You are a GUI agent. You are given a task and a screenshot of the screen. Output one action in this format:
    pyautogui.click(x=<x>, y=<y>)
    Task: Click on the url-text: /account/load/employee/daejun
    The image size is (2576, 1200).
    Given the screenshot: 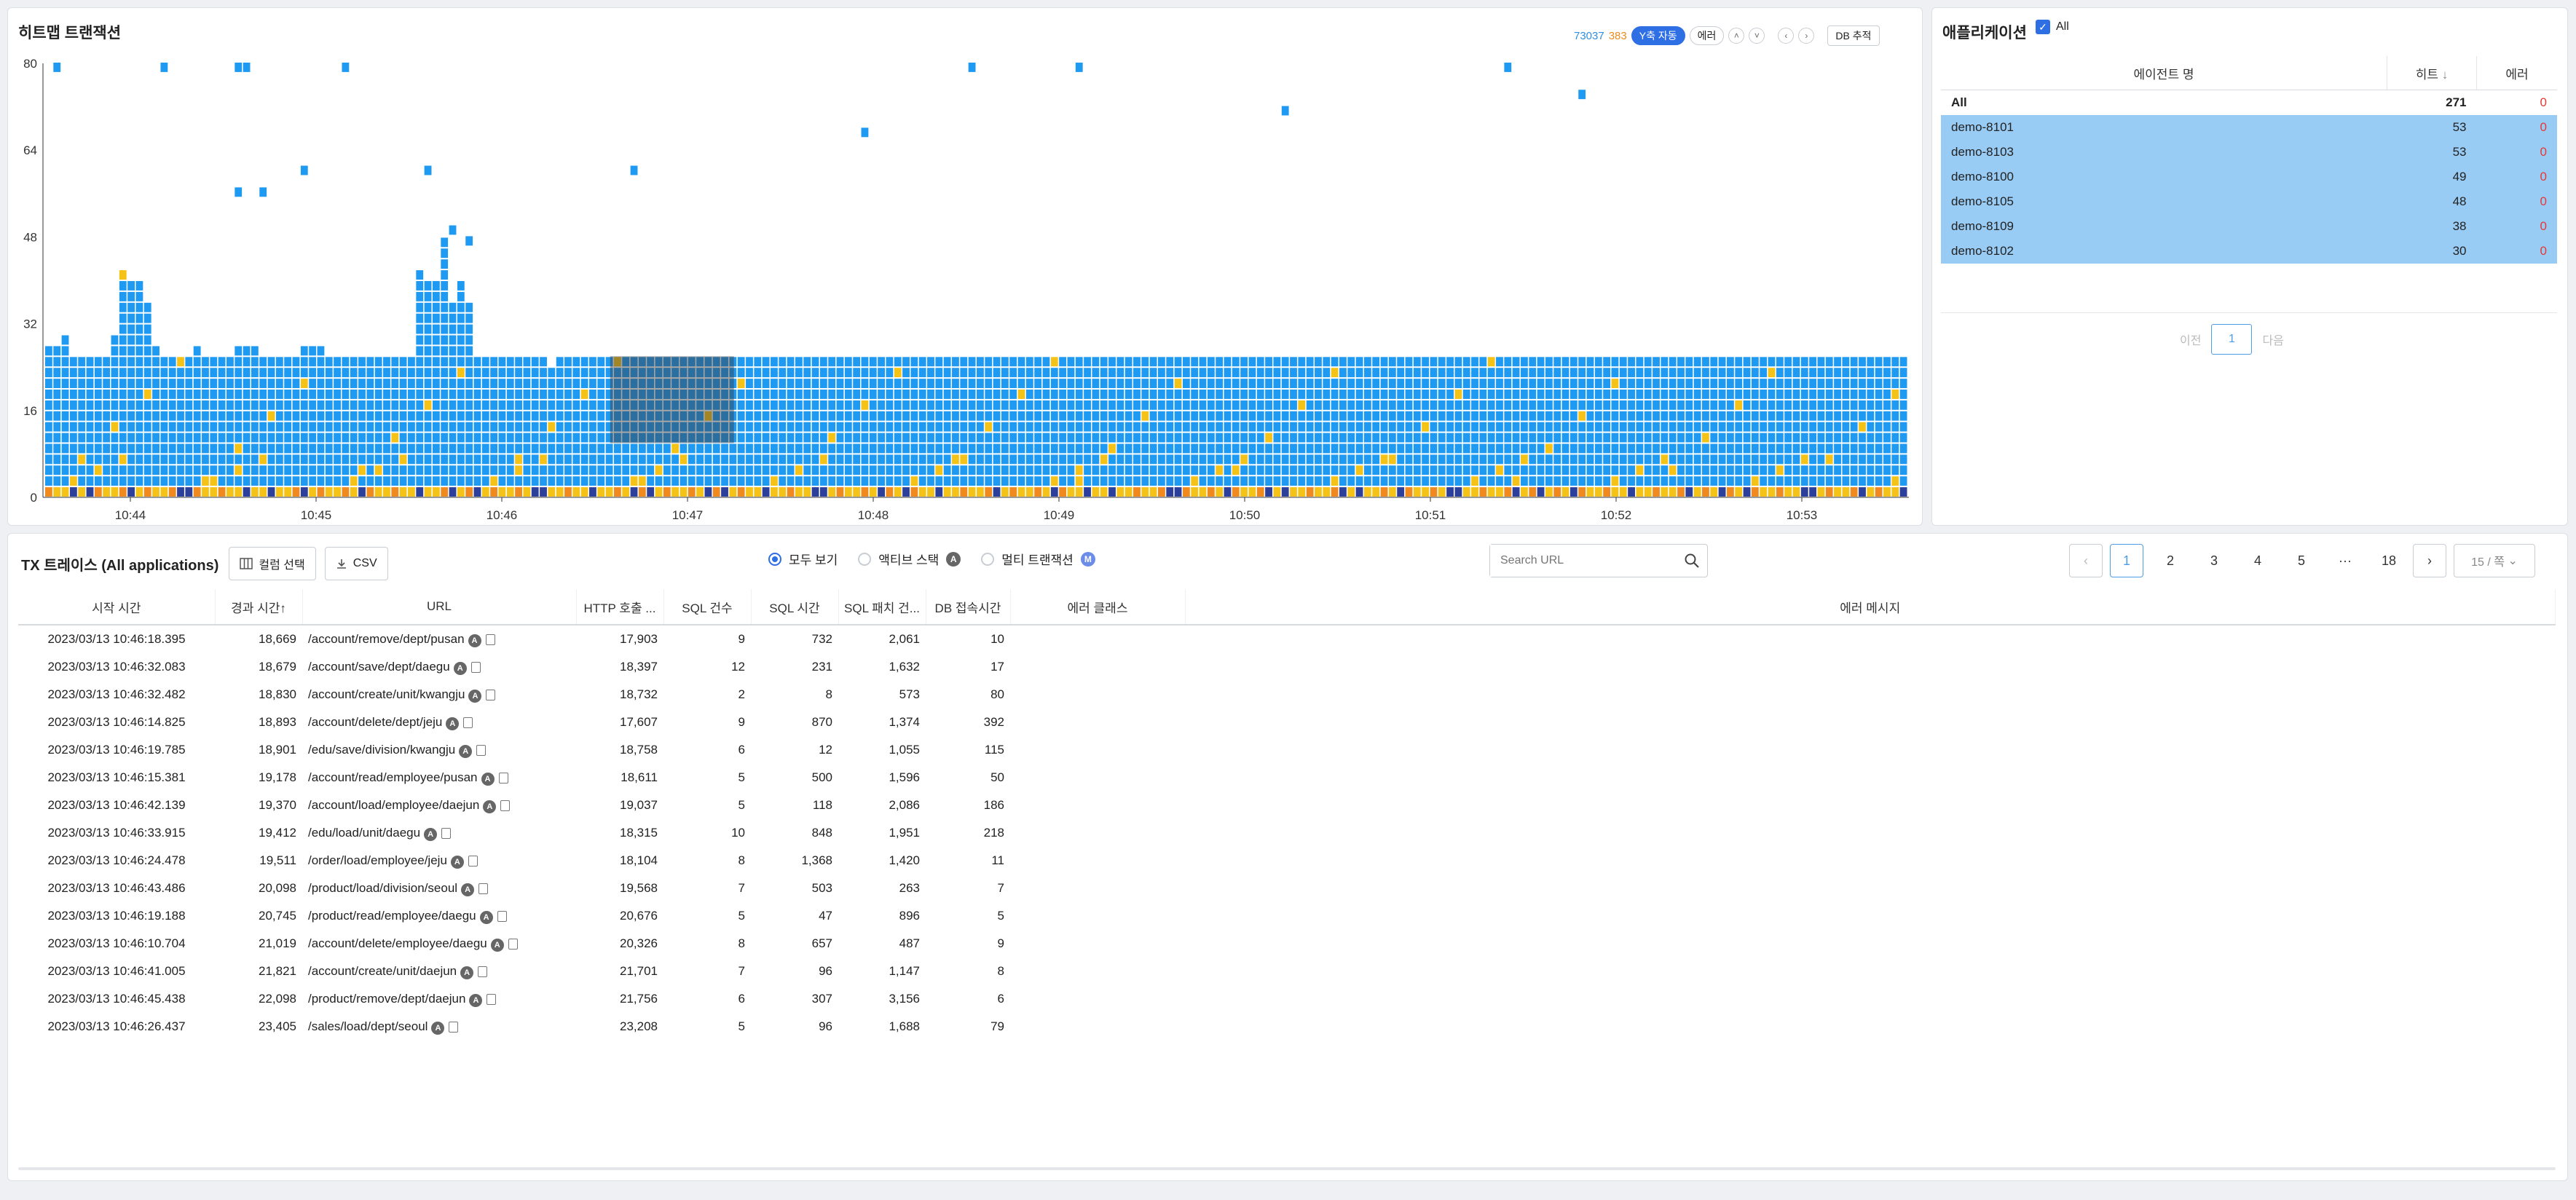 What is the action you would take?
    pyautogui.click(x=393, y=805)
    